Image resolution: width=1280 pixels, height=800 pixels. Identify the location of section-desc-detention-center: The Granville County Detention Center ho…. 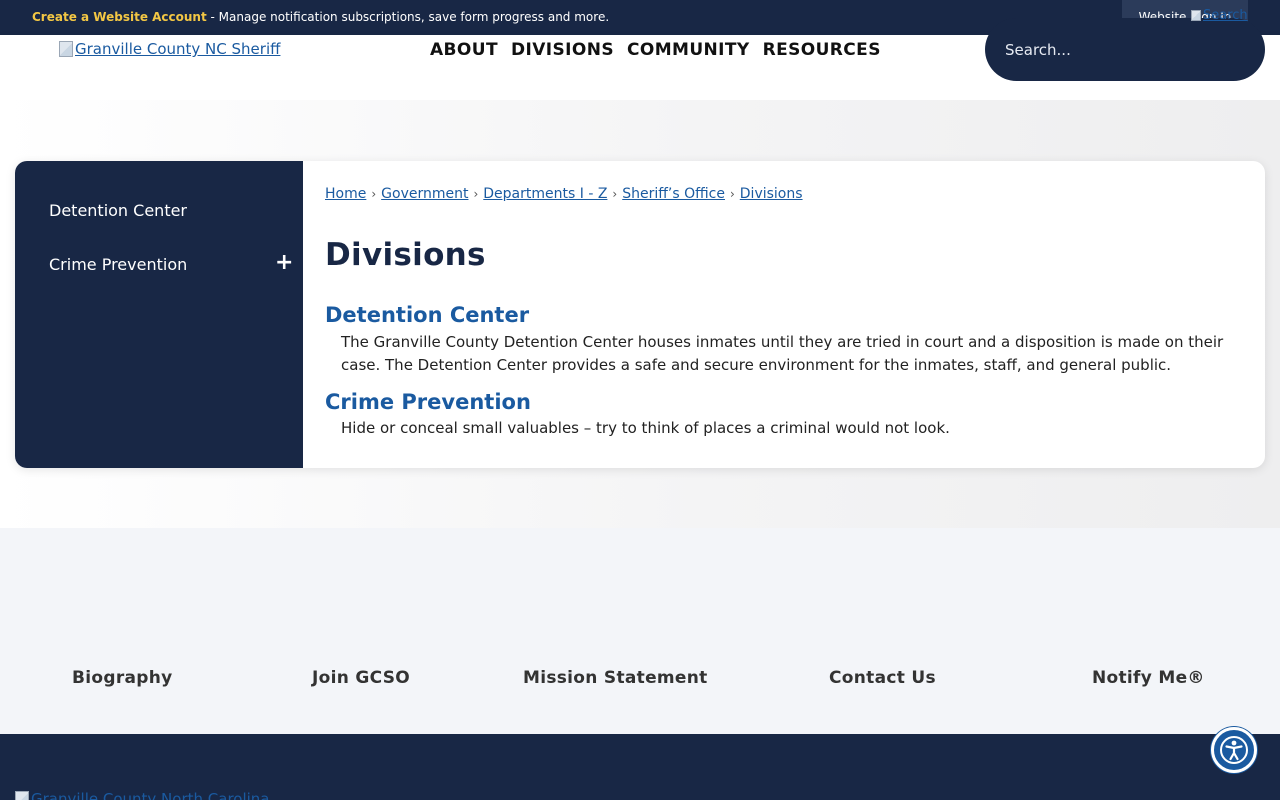
(782, 353).